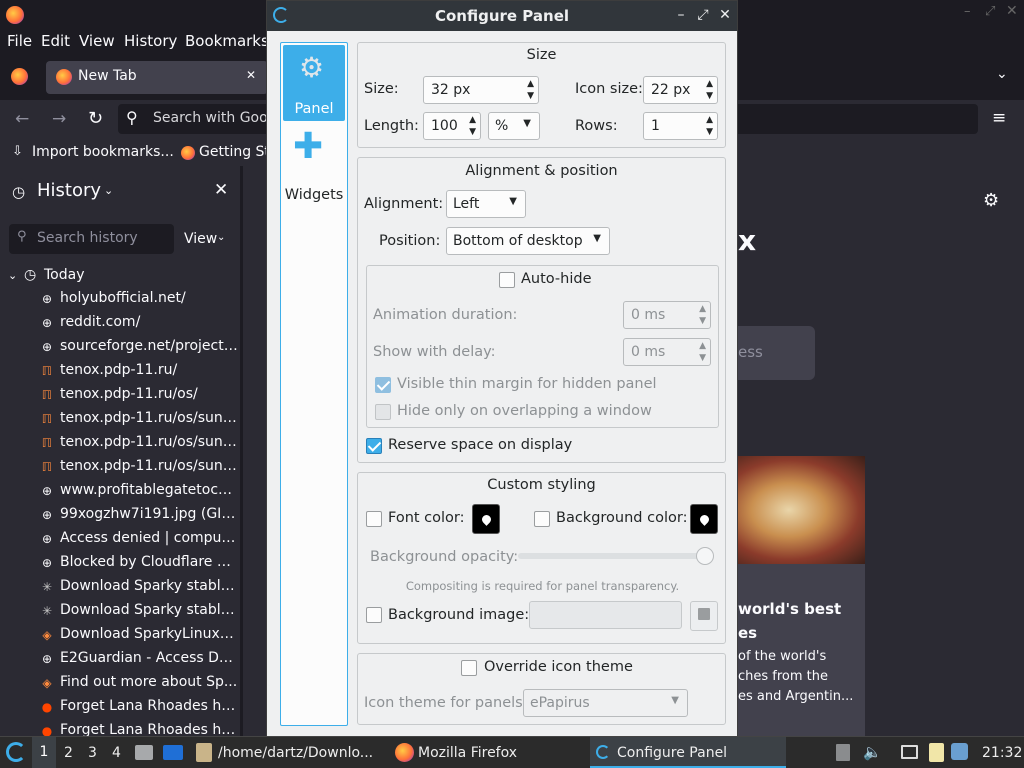 The height and width of the screenshot is (768, 1024). Describe the element at coordinates (507, 280) in the screenshot. I see `autohide-checkbox` at that location.